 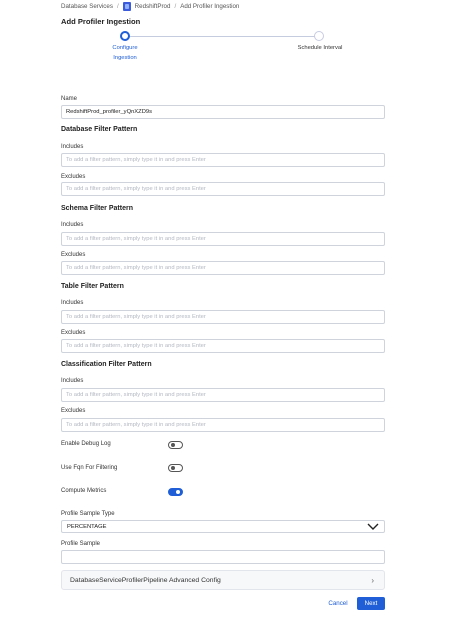 I want to click on database-includes-label: Includes, so click(x=72, y=147).